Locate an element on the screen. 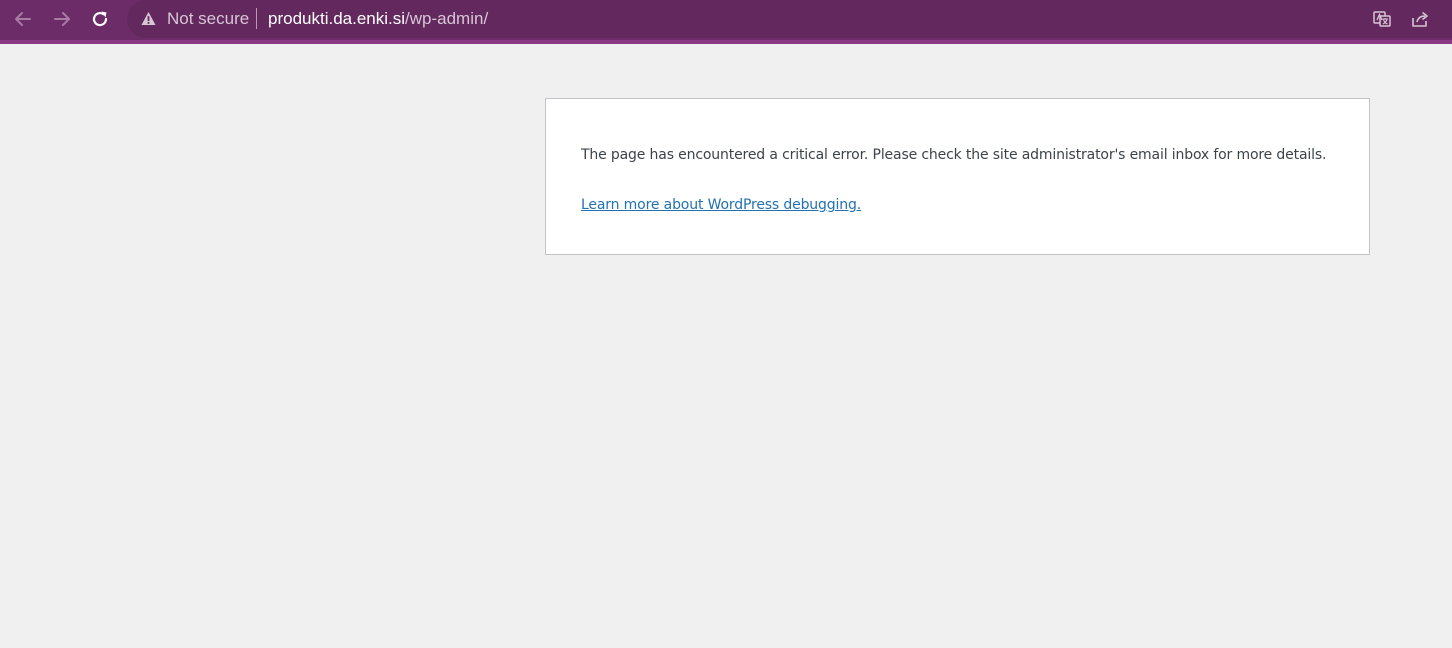 The height and width of the screenshot is (648, 1452). translate-button is located at coordinates (1382, 19).